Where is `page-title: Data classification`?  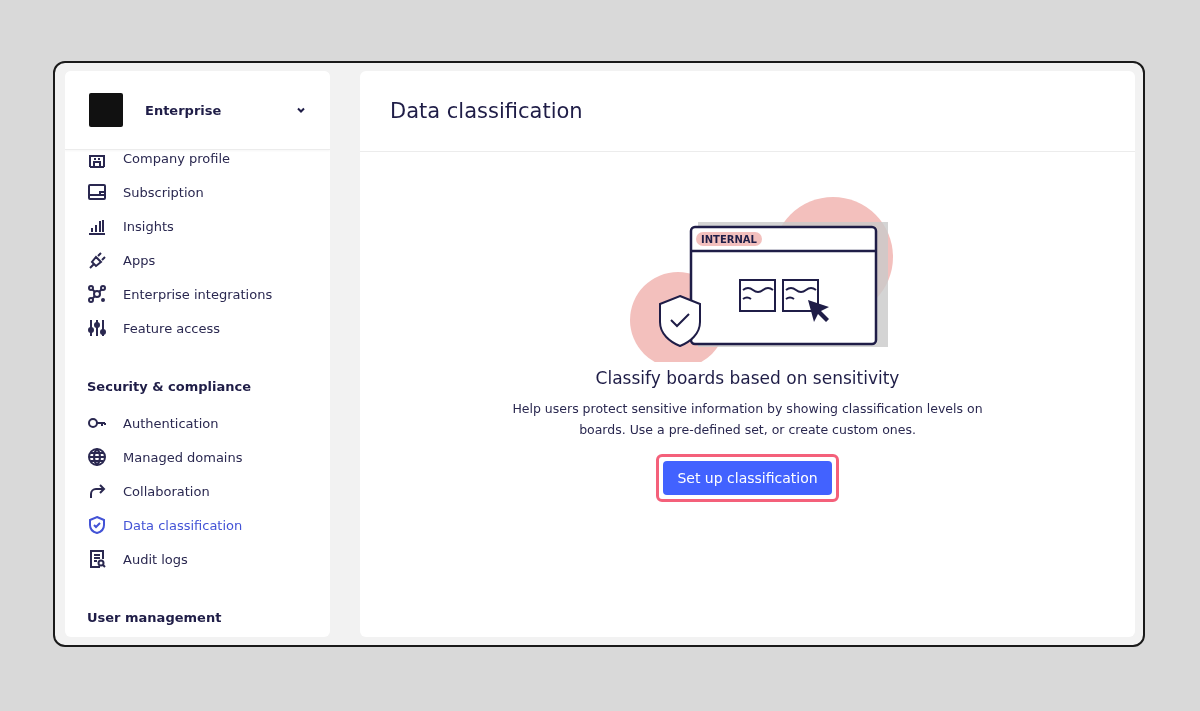
page-title: Data classification is located at coordinates (486, 111).